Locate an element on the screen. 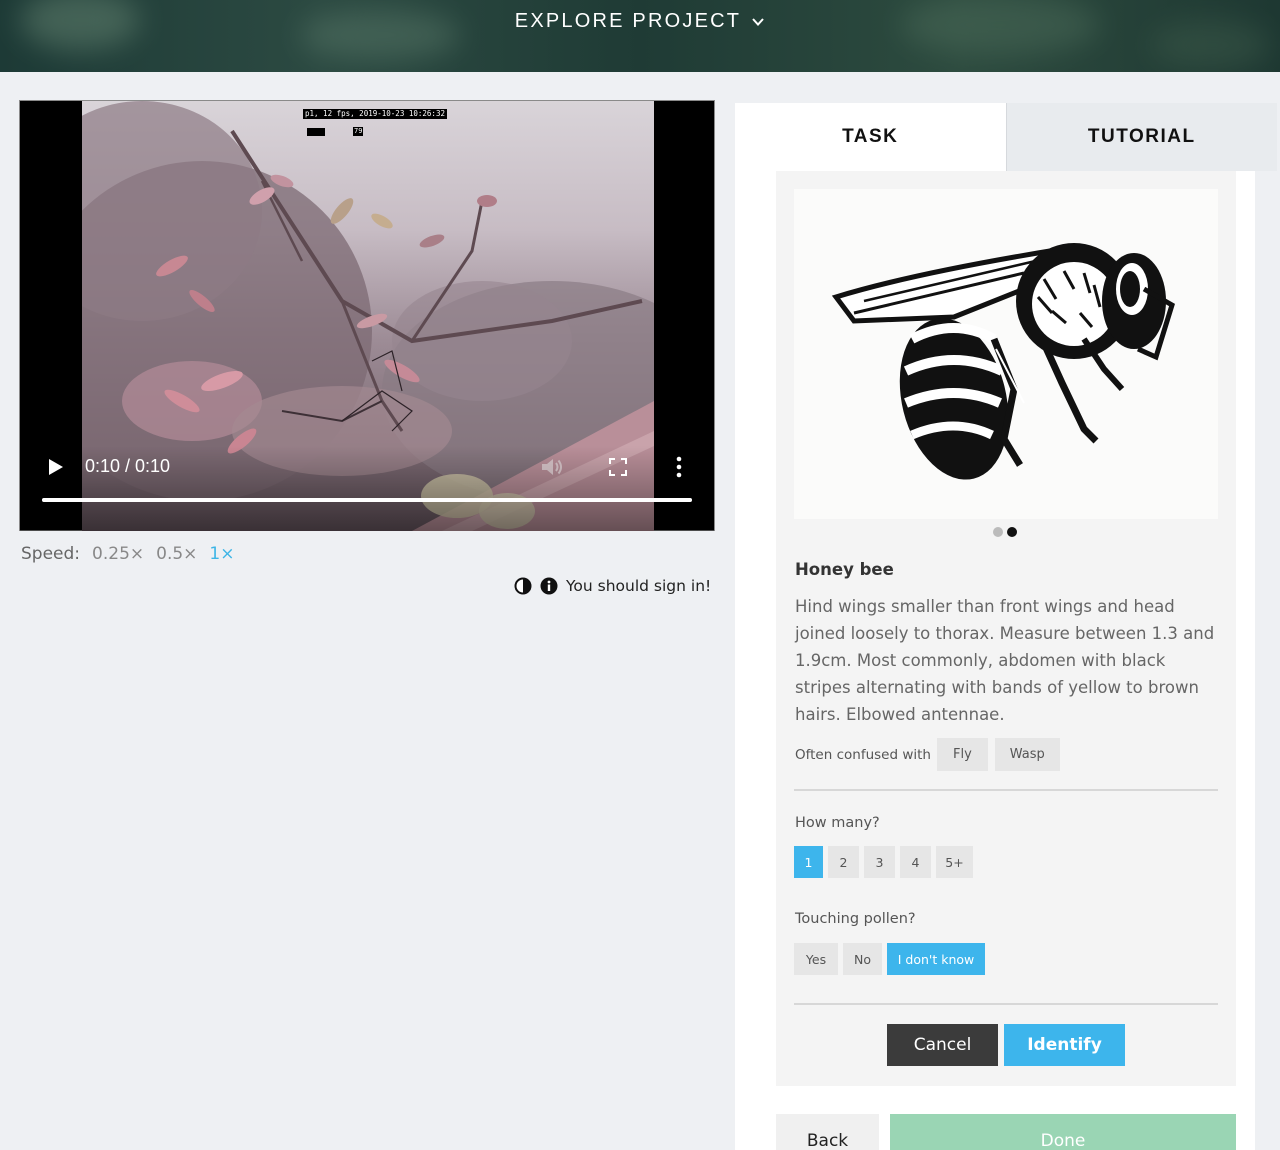 This screenshot has width=1280, height=1150. info-icon is located at coordinates (549, 586).